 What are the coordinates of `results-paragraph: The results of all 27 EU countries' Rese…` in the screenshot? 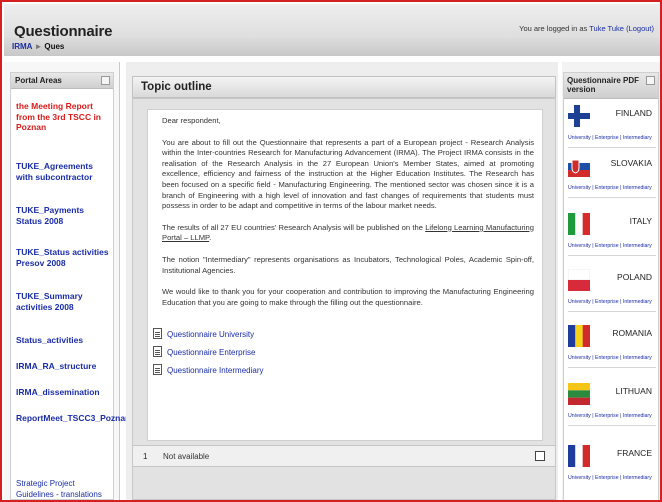 It's located at (348, 233).